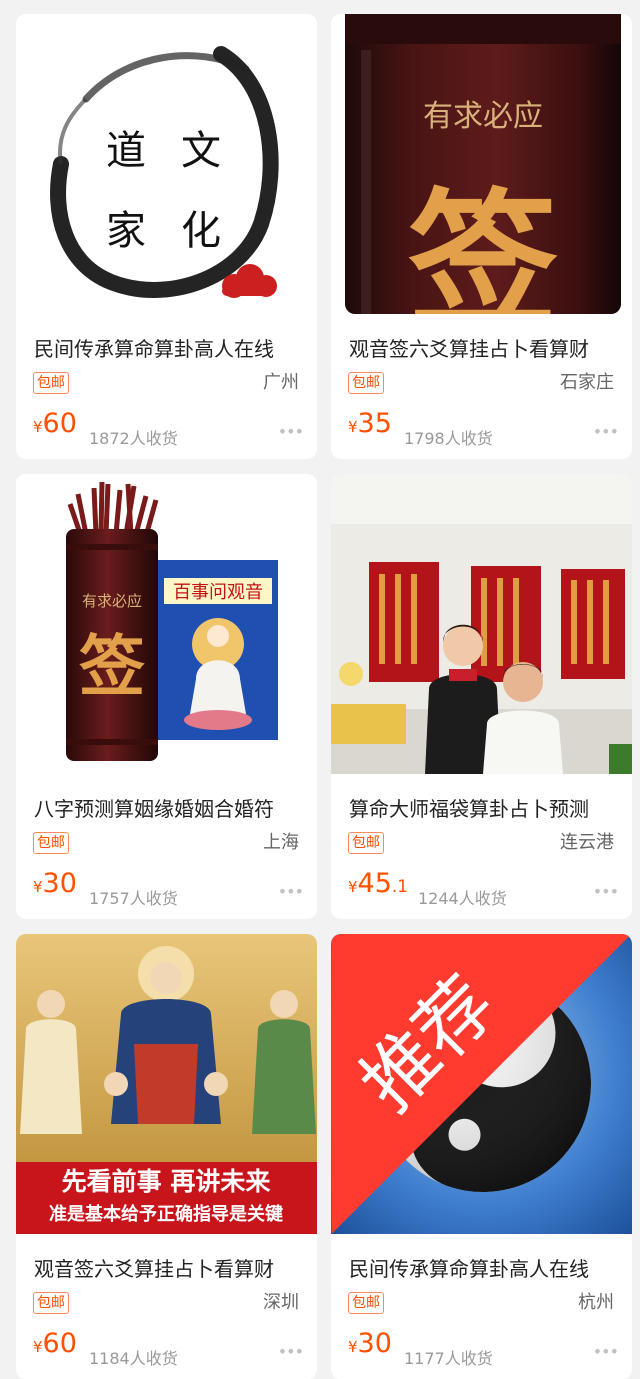 The image size is (640, 1379). What do you see at coordinates (201, 151) in the screenshot?
I see `logo-char: 文` at bounding box center [201, 151].